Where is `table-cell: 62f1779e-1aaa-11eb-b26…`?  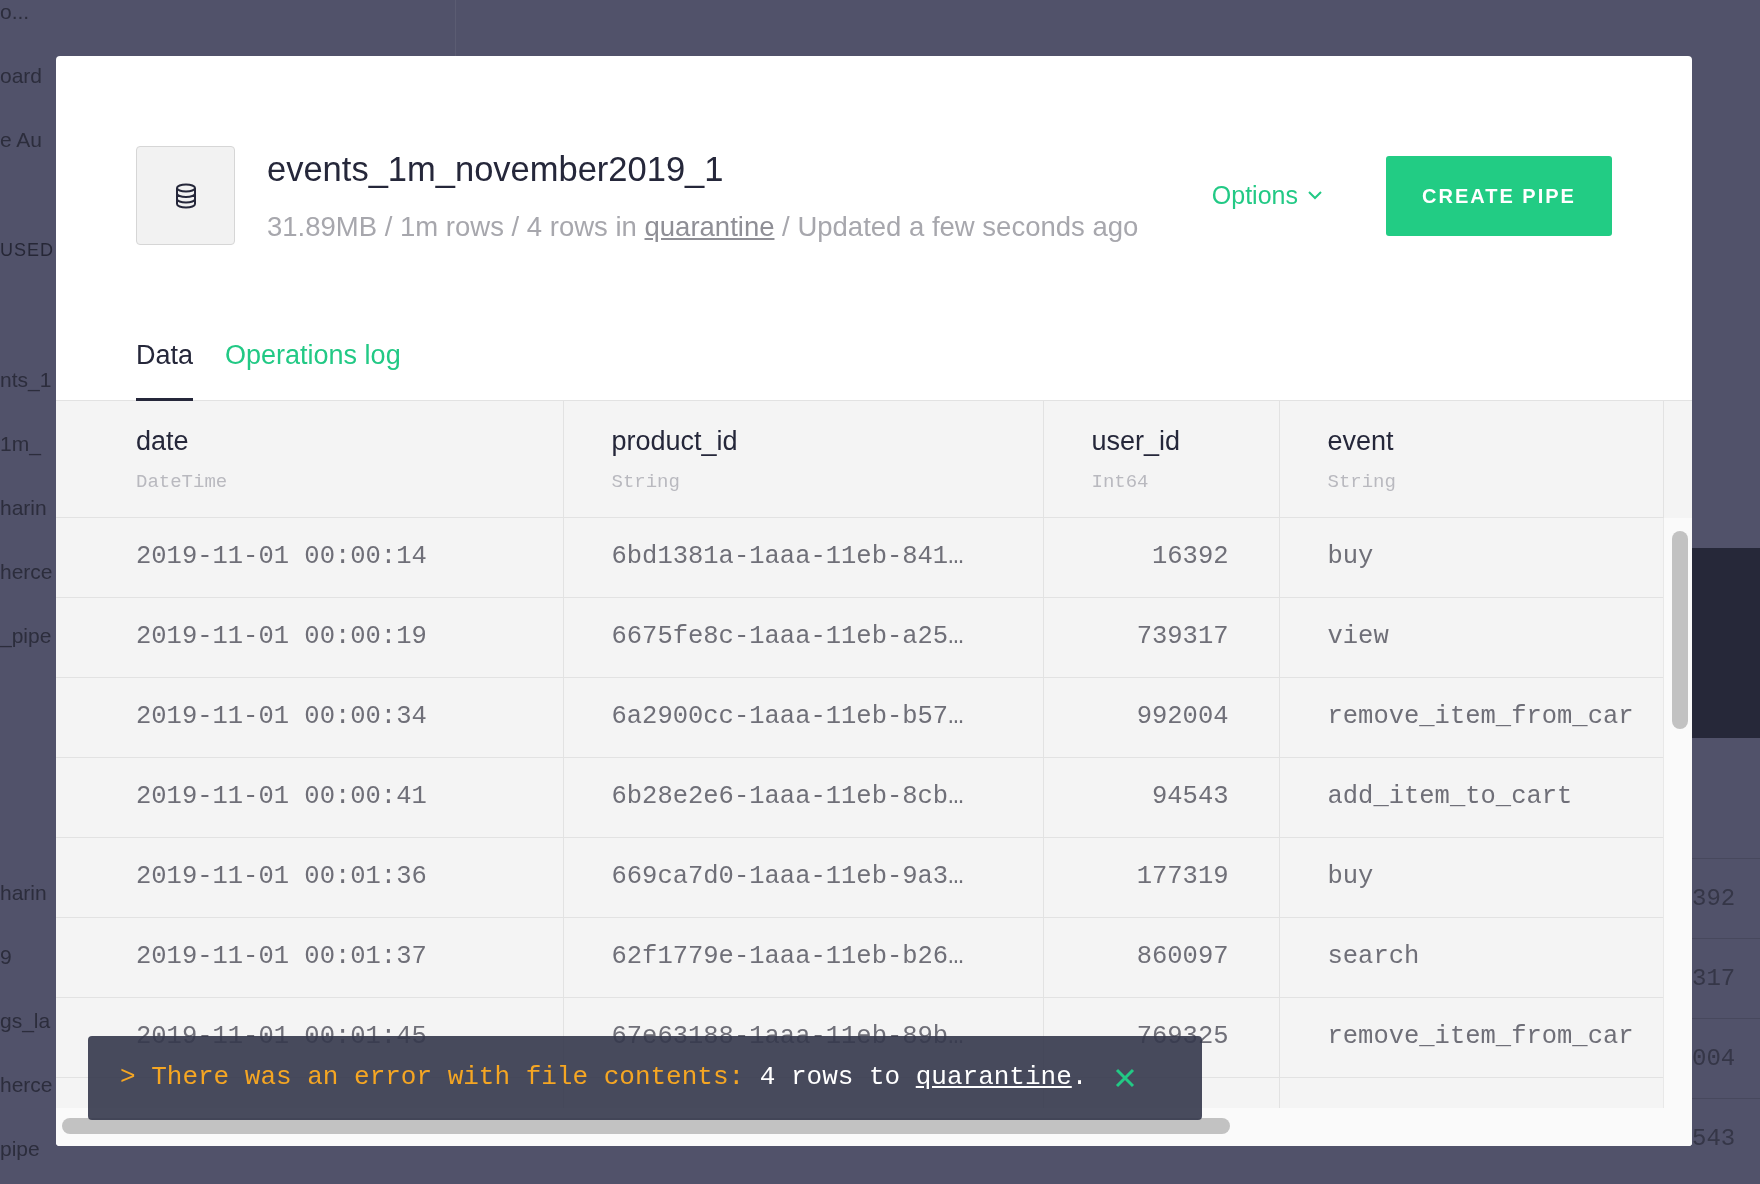
table-cell: 62f1779e-1aaa-11eb-b26… is located at coordinates (803, 957).